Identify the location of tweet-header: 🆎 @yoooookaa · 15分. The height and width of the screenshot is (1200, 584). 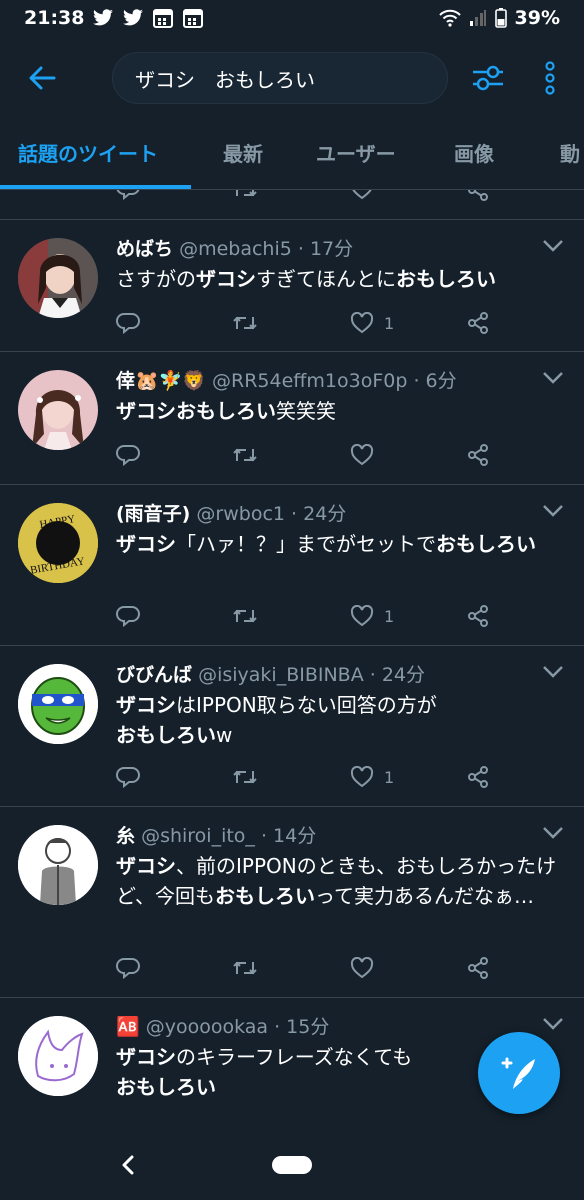
(326, 1025).